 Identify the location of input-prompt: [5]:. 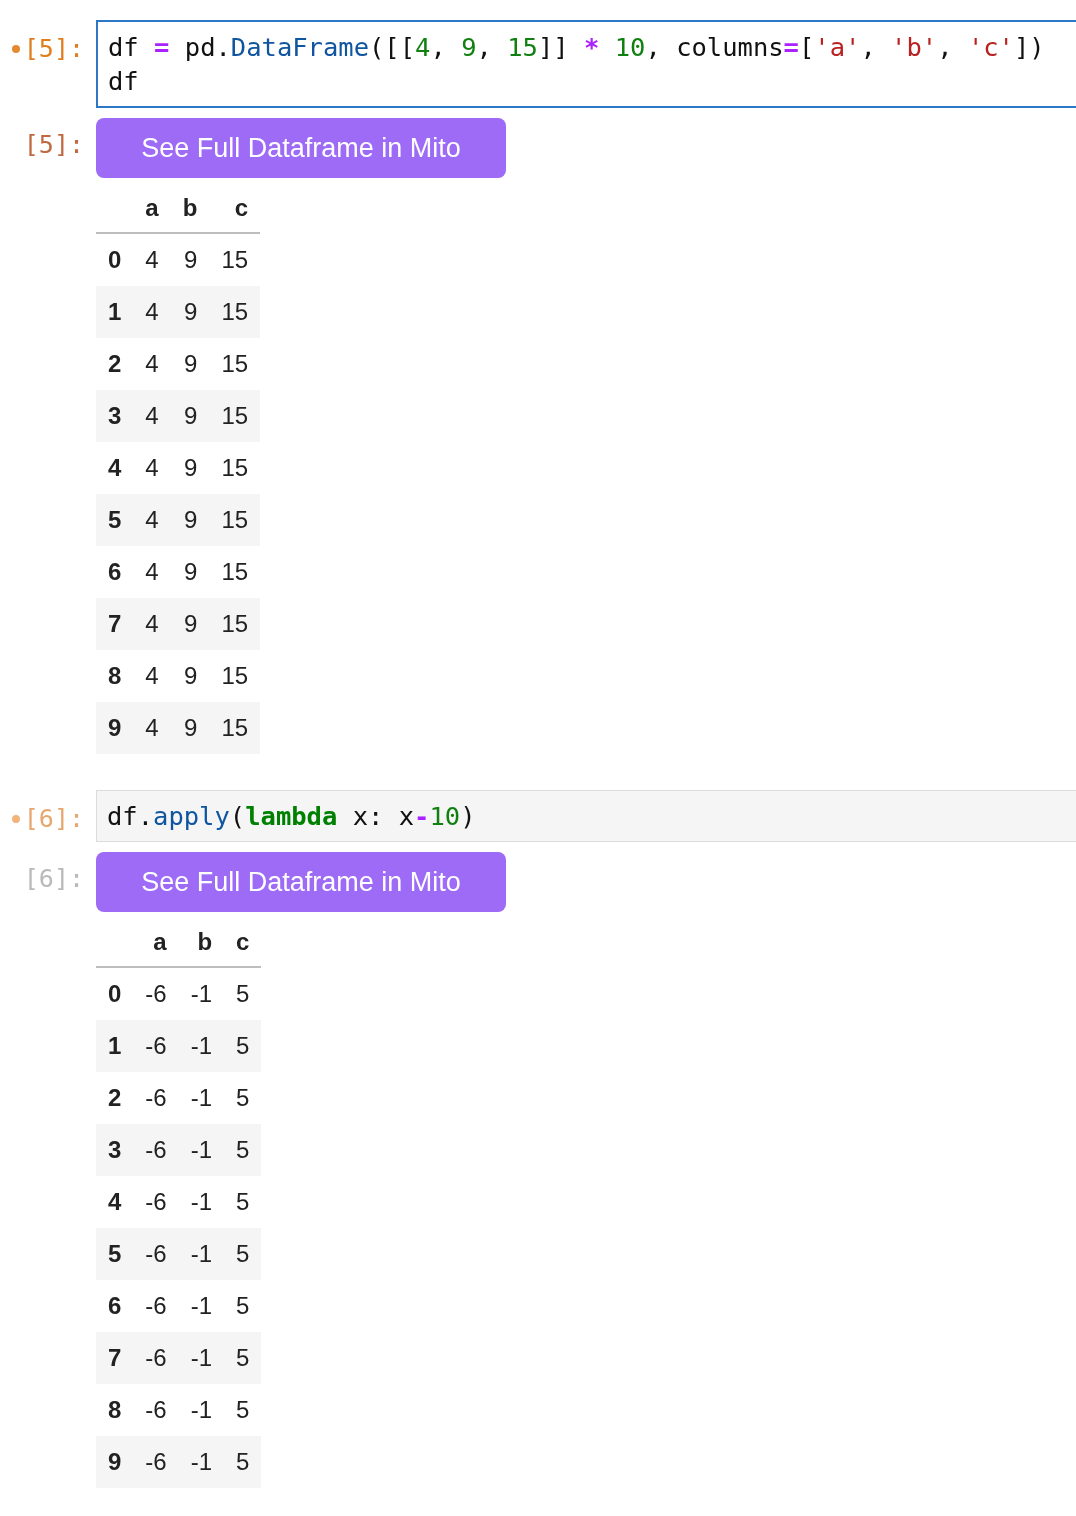
(53, 48).